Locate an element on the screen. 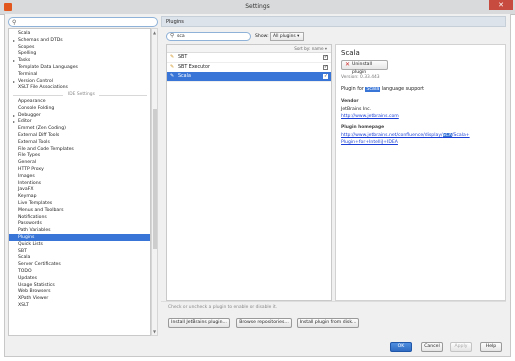 This screenshot has height=361, width=515. ok-button: OK is located at coordinates (401, 347).